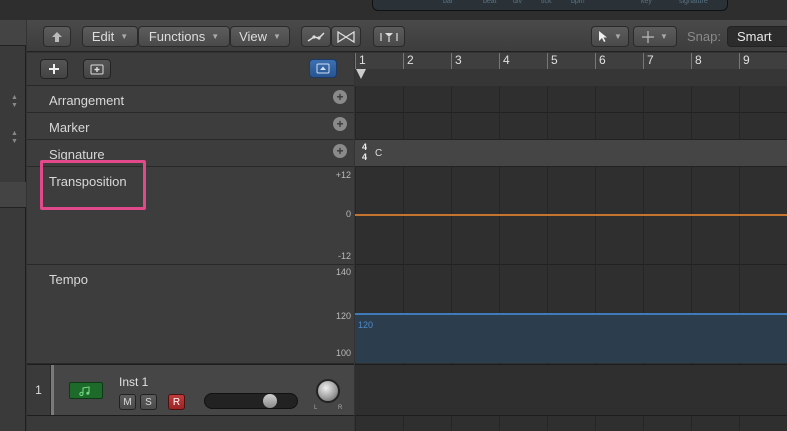 This screenshot has width=787, height=431. Describe the element at coordinates (253, 36) in the screenshot. I see `view-menu-label: View` at that location.